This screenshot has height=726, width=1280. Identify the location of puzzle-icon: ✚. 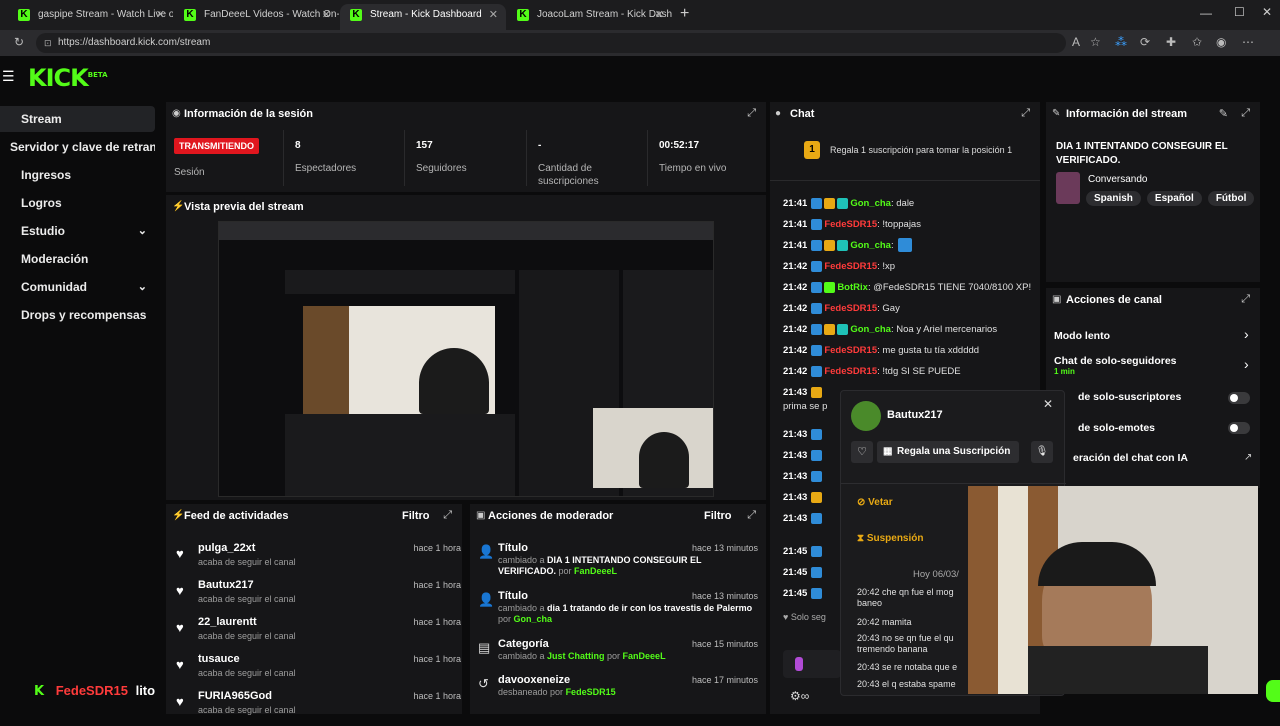
(1171, 42).